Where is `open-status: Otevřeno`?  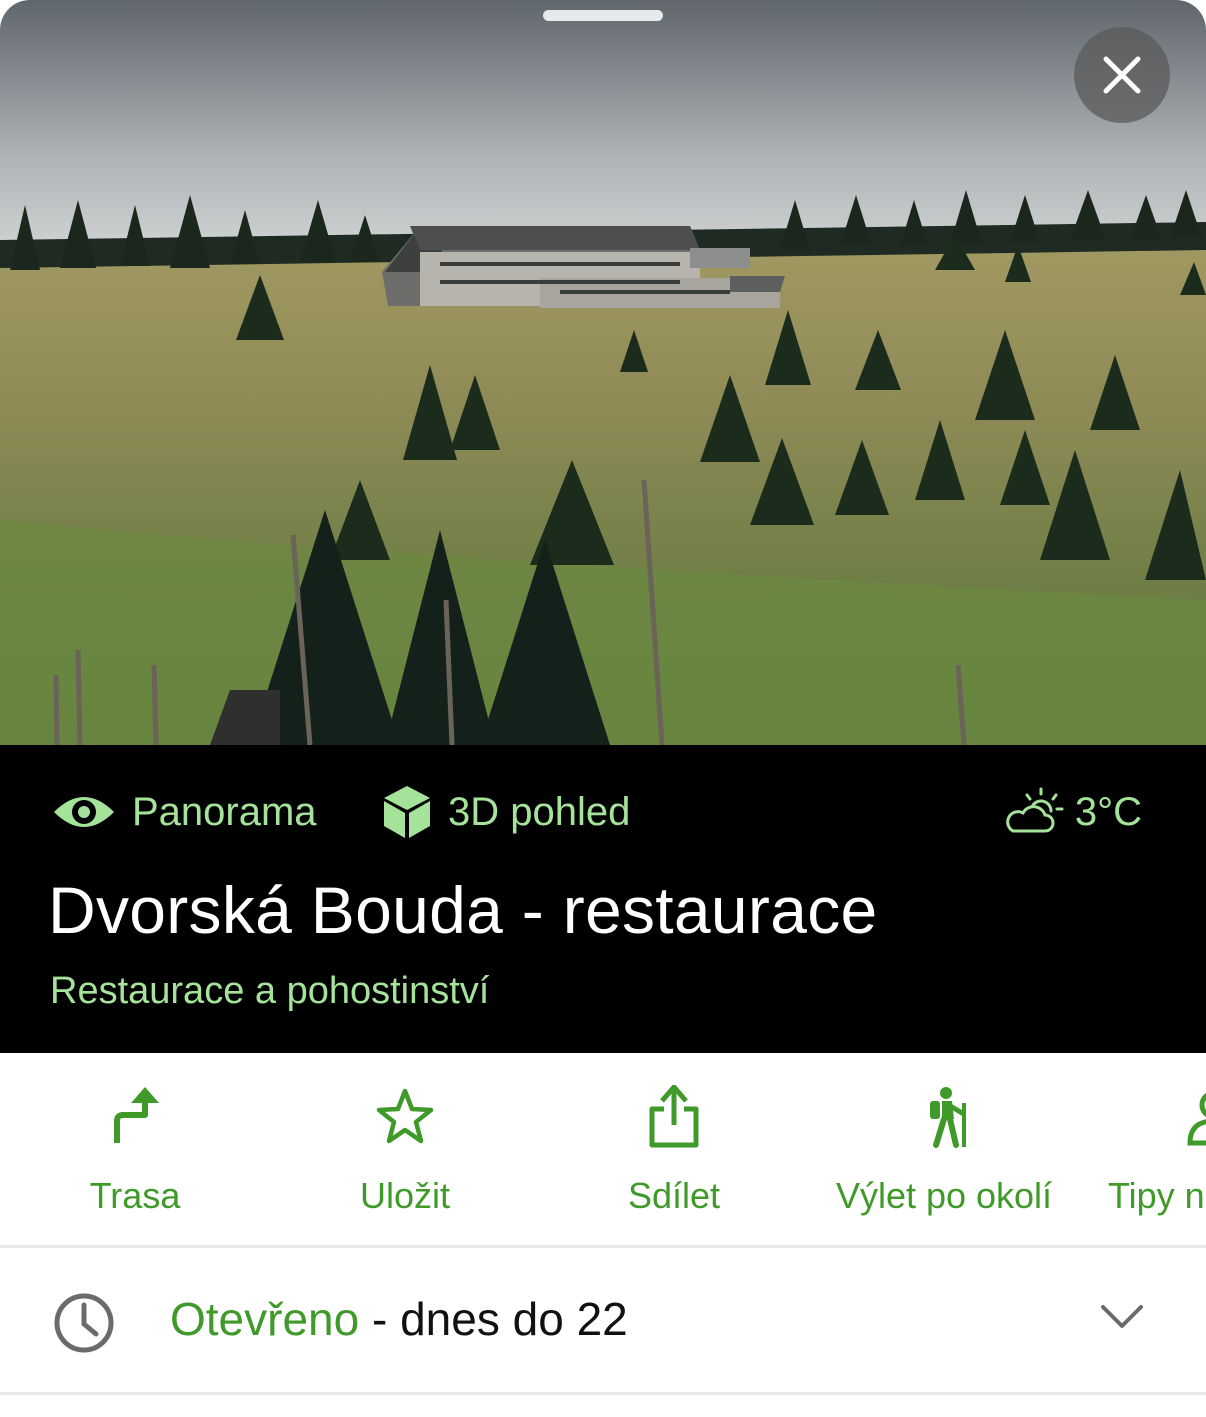 open-status: Otevřeno is located at coordinates (265, 1319).